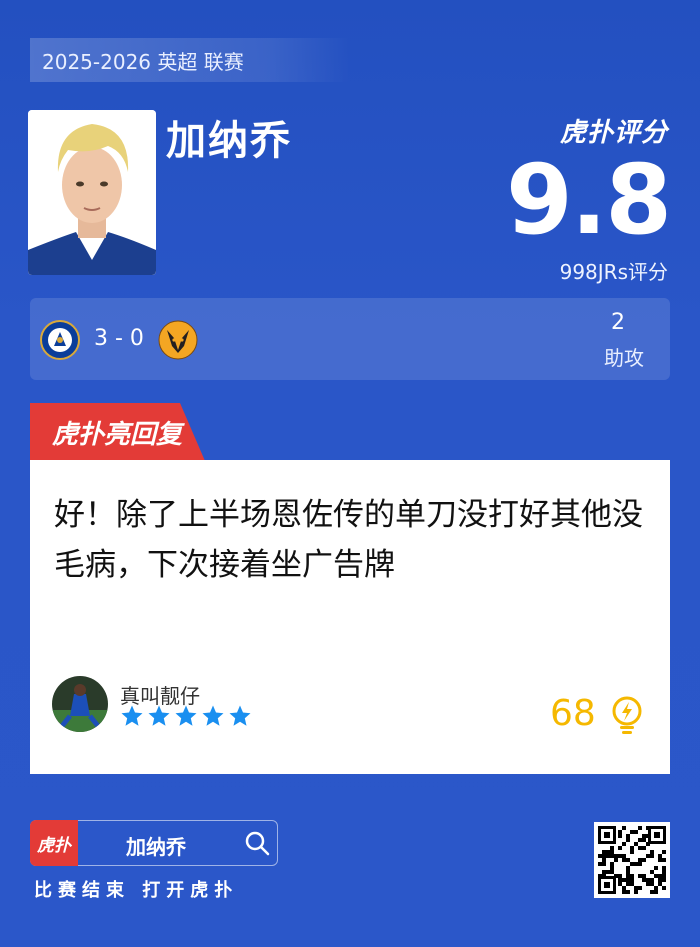 This screenshot has height=947, width=700. What do you see at coordinates (229, 141) in the screenshot?
I see `player-name: 加纳乔` at bounding box center [229, 141].